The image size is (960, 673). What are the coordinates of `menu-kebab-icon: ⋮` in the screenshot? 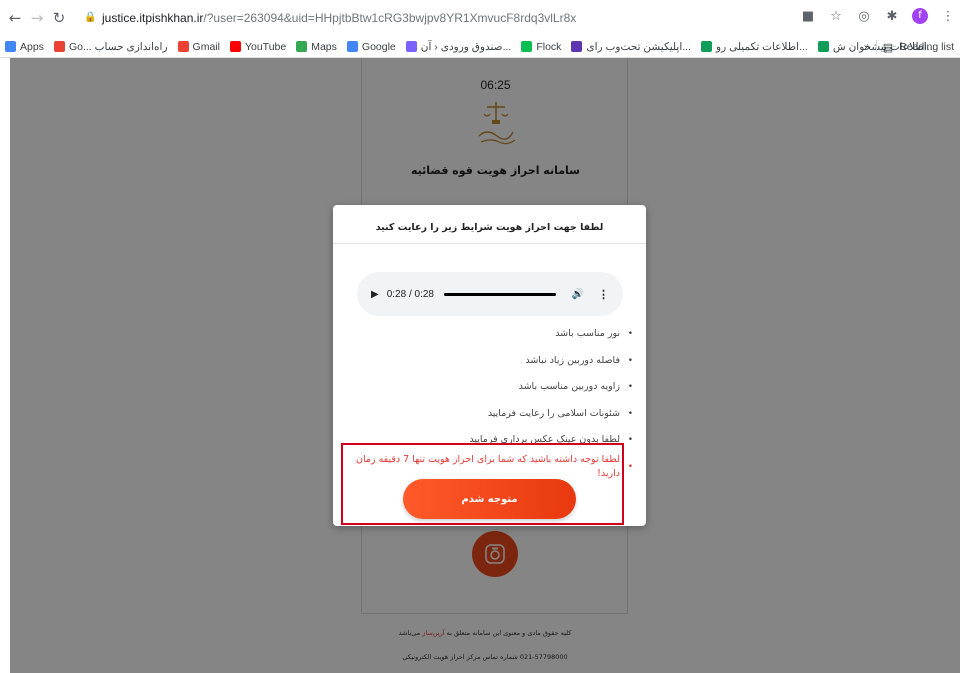 It's located at (948, 16).